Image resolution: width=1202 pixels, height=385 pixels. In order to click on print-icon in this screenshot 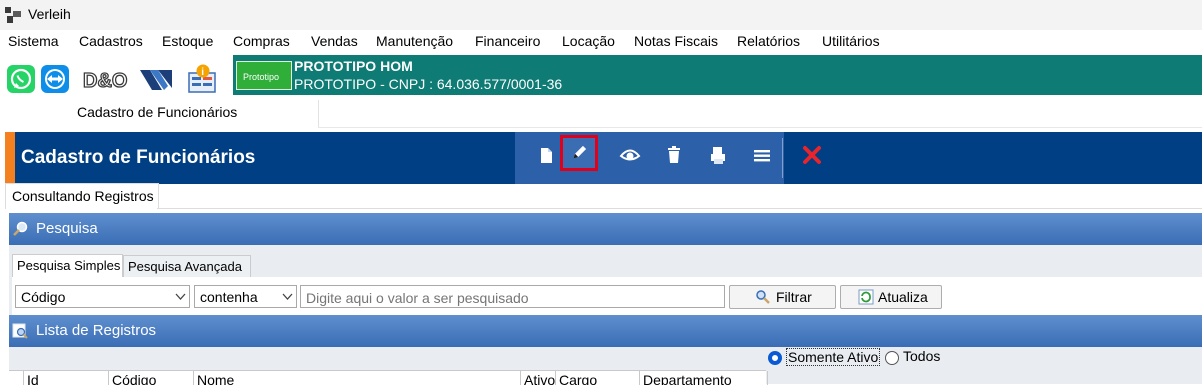, I will do `click(718, 155)`.